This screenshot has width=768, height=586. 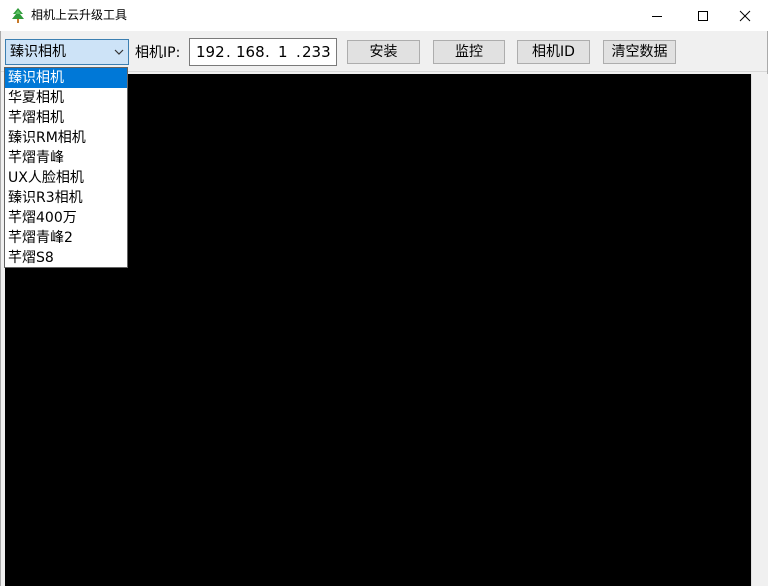 What do you see at coordinates (66, 258) in the screenshot?
I see `dropdown-item: 芊熠S8` at bounding box center [66, 258].